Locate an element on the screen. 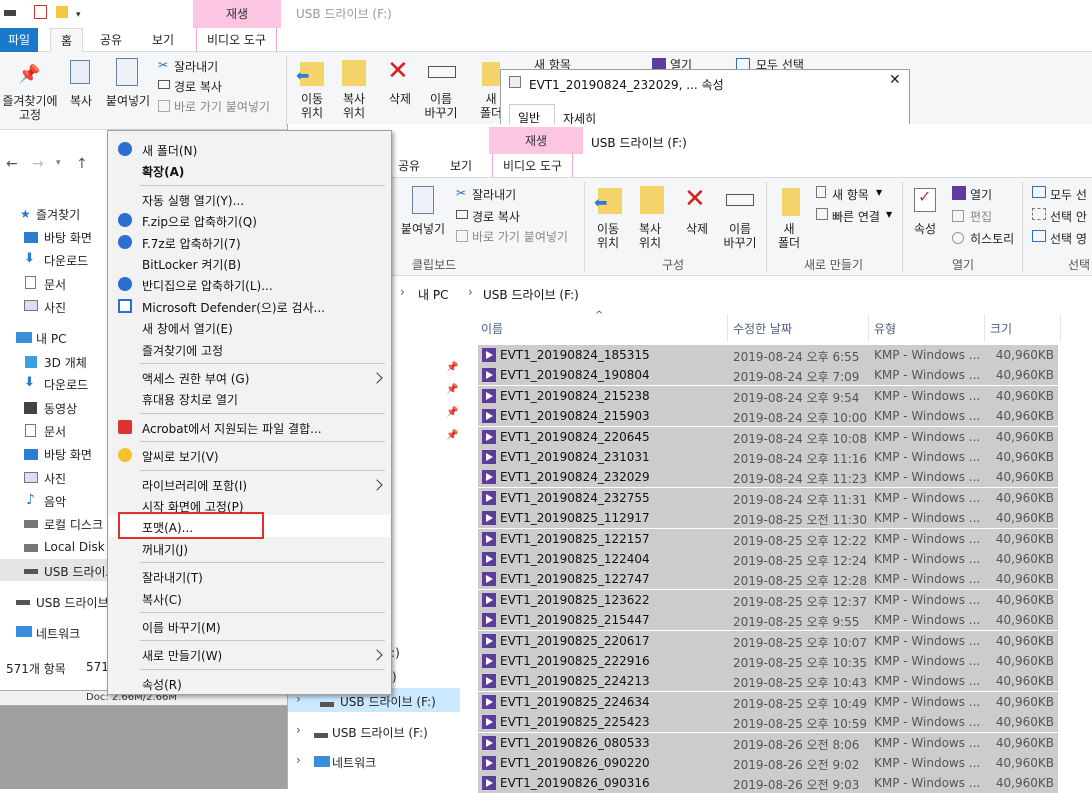  menu-item: 라이브러리에 포함(I) is located at coordinates (194, 485).